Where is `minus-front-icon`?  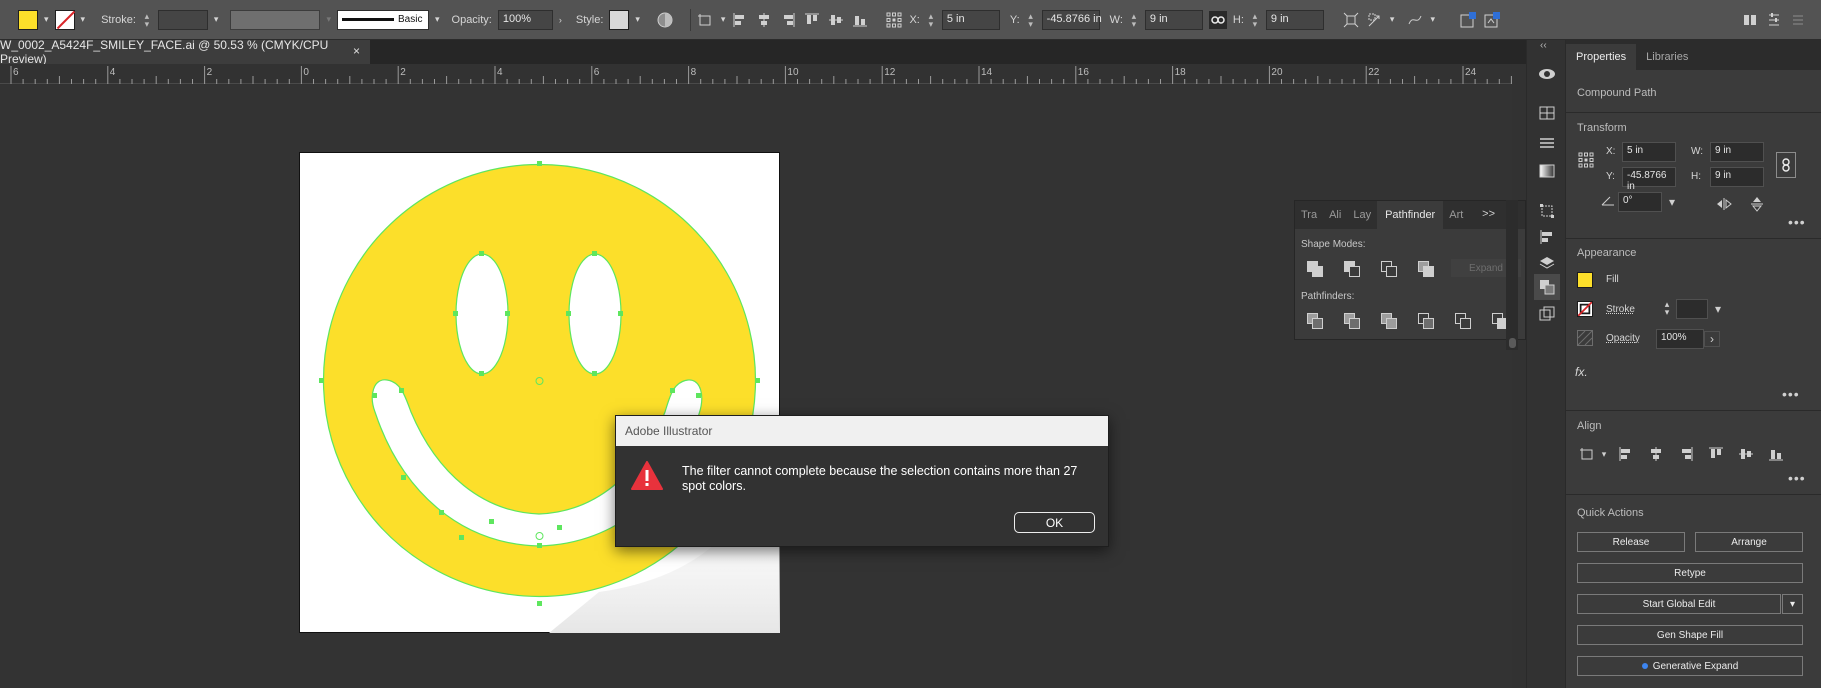
minus-front-icon is located at coordinates (1352, 269).